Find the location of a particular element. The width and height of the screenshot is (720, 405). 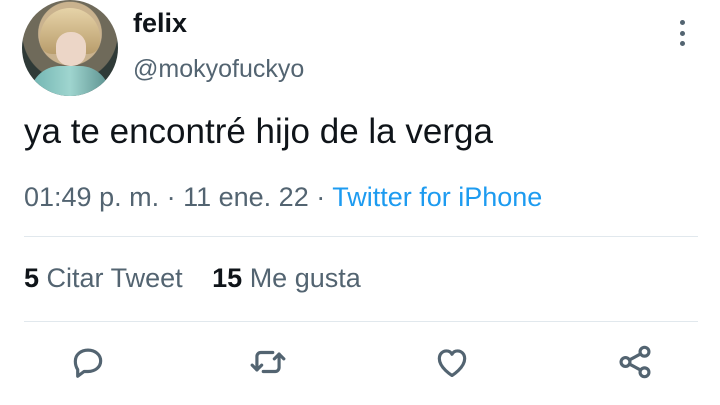

reply-button is located at coordinates (88, 362).